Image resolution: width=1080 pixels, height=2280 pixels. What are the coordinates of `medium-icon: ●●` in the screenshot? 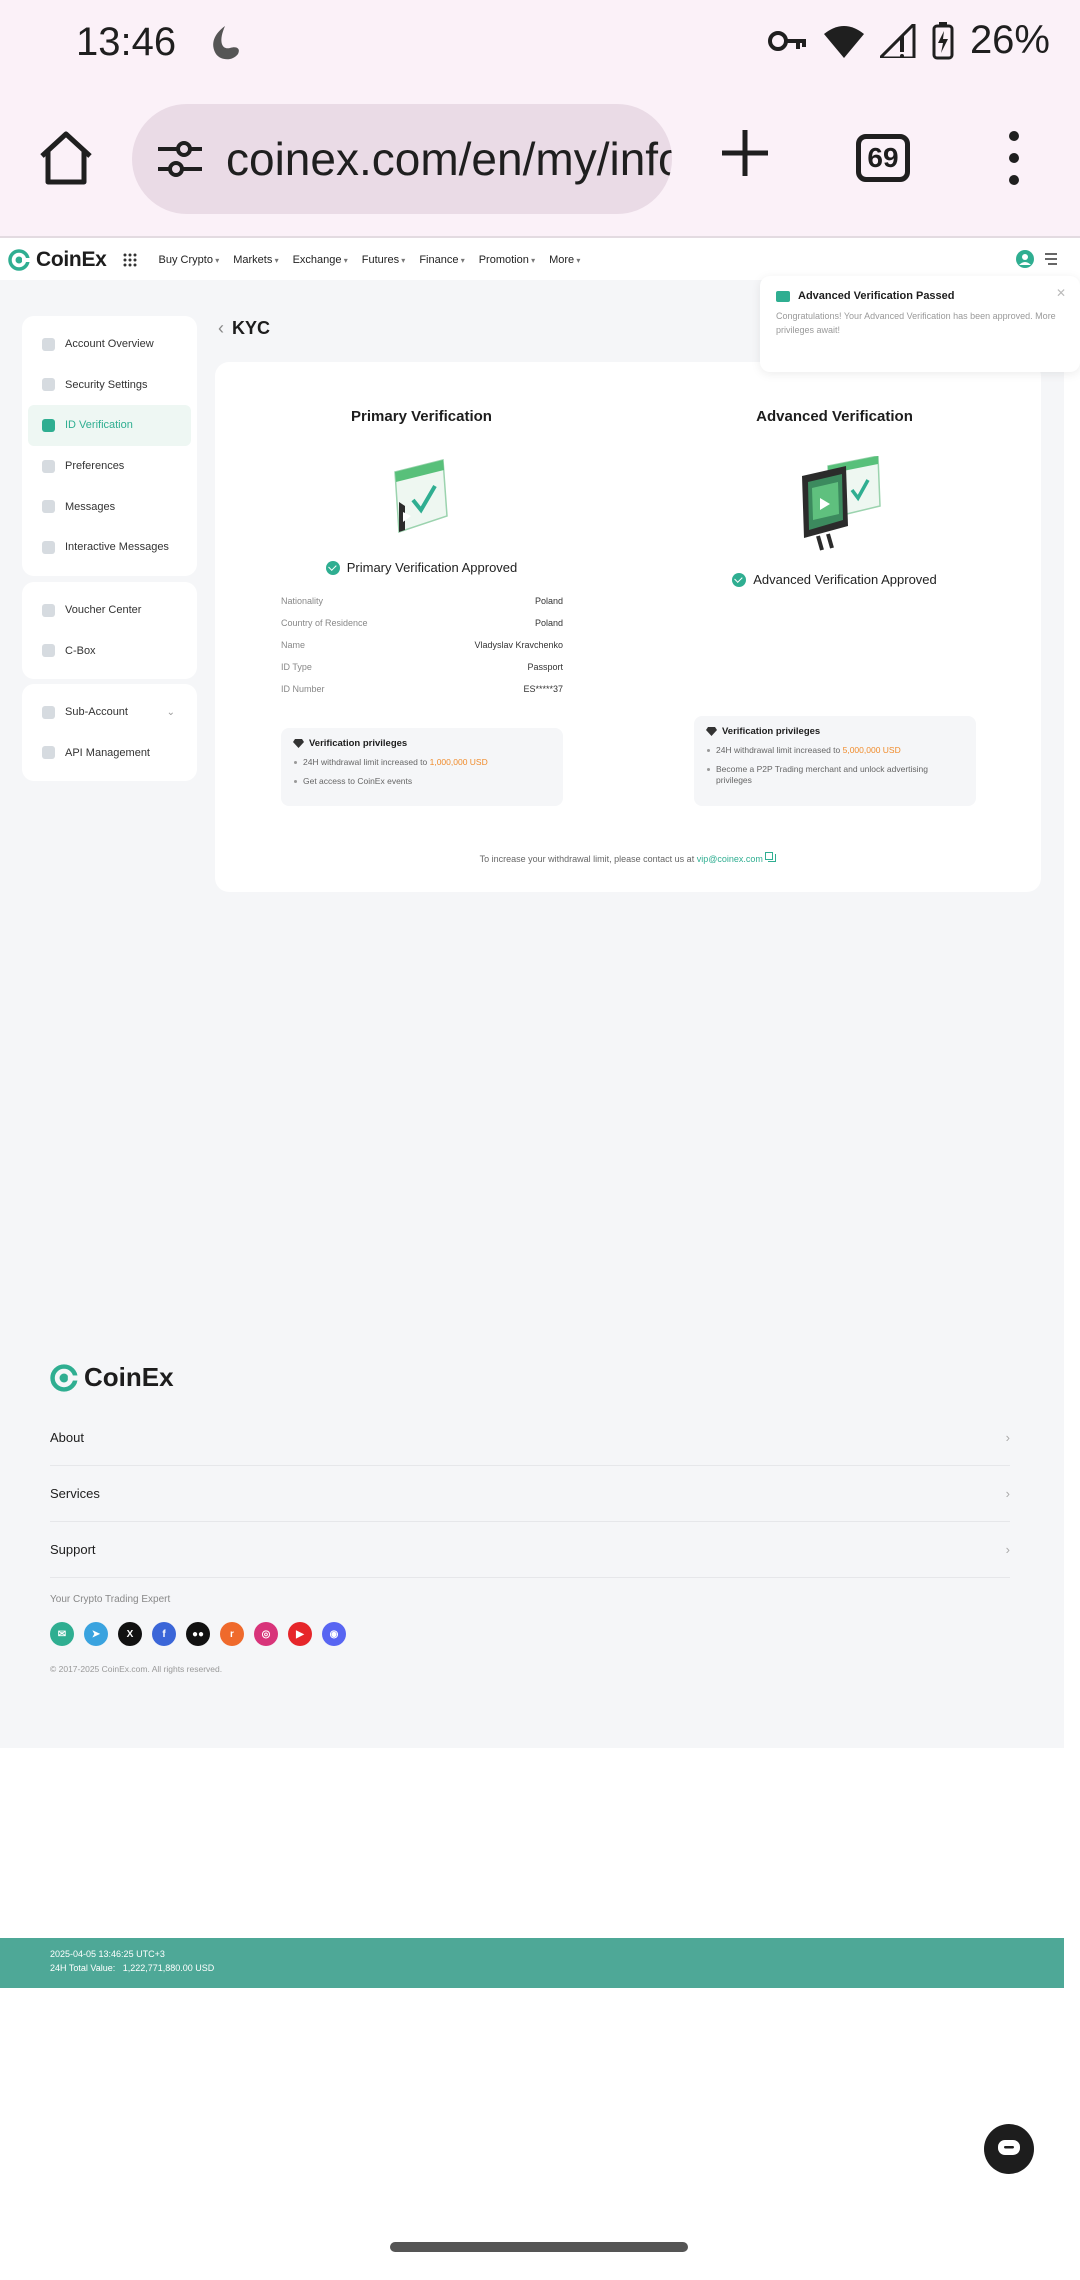 It's located at (198, 1634).